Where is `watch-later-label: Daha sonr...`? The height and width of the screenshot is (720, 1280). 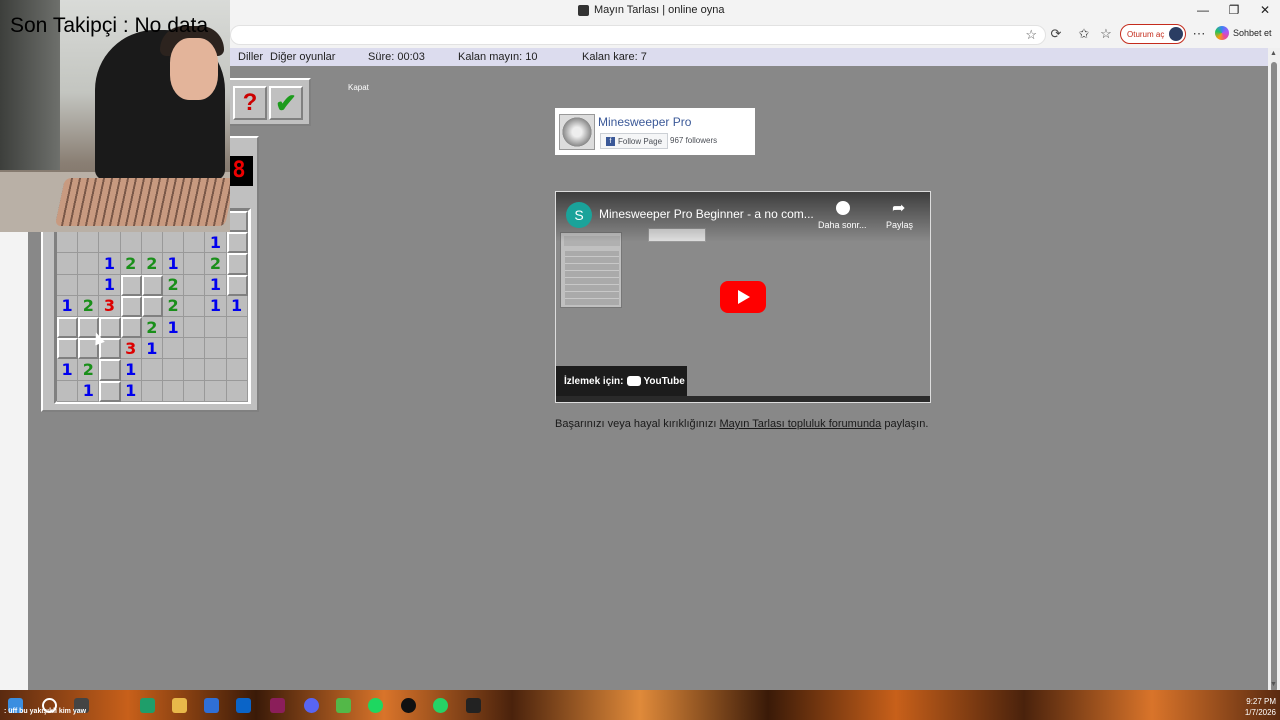 watch-later-label: Daha sonr... is located at coordinates (842, 225).